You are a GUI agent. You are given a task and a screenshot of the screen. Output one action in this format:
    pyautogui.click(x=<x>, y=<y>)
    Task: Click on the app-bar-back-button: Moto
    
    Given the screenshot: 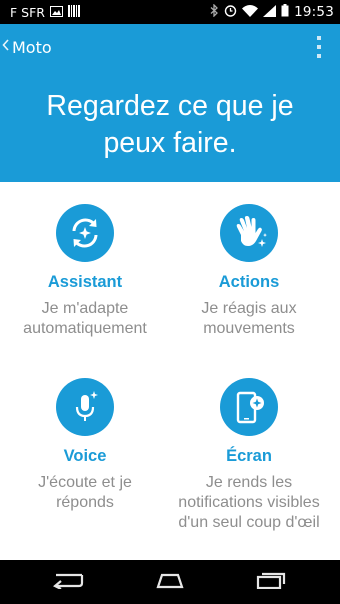 What is the action you would take?
    pyautogui.click(x=27, y=47)
    